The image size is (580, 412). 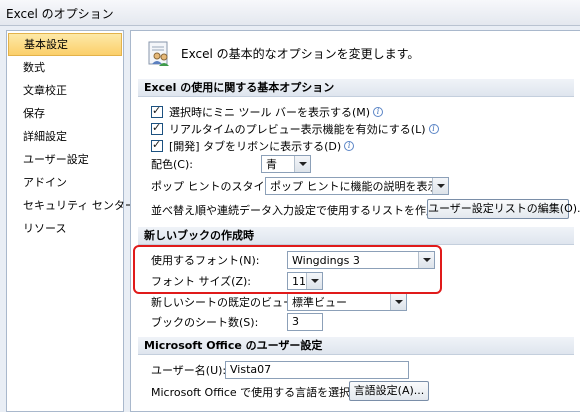 What do you see at coordinates (351, 186) in the screenshot?
I see `tooltip-style-value: ポップ ヒントに機能の説明を表示する` at bounding box center [351, 186].